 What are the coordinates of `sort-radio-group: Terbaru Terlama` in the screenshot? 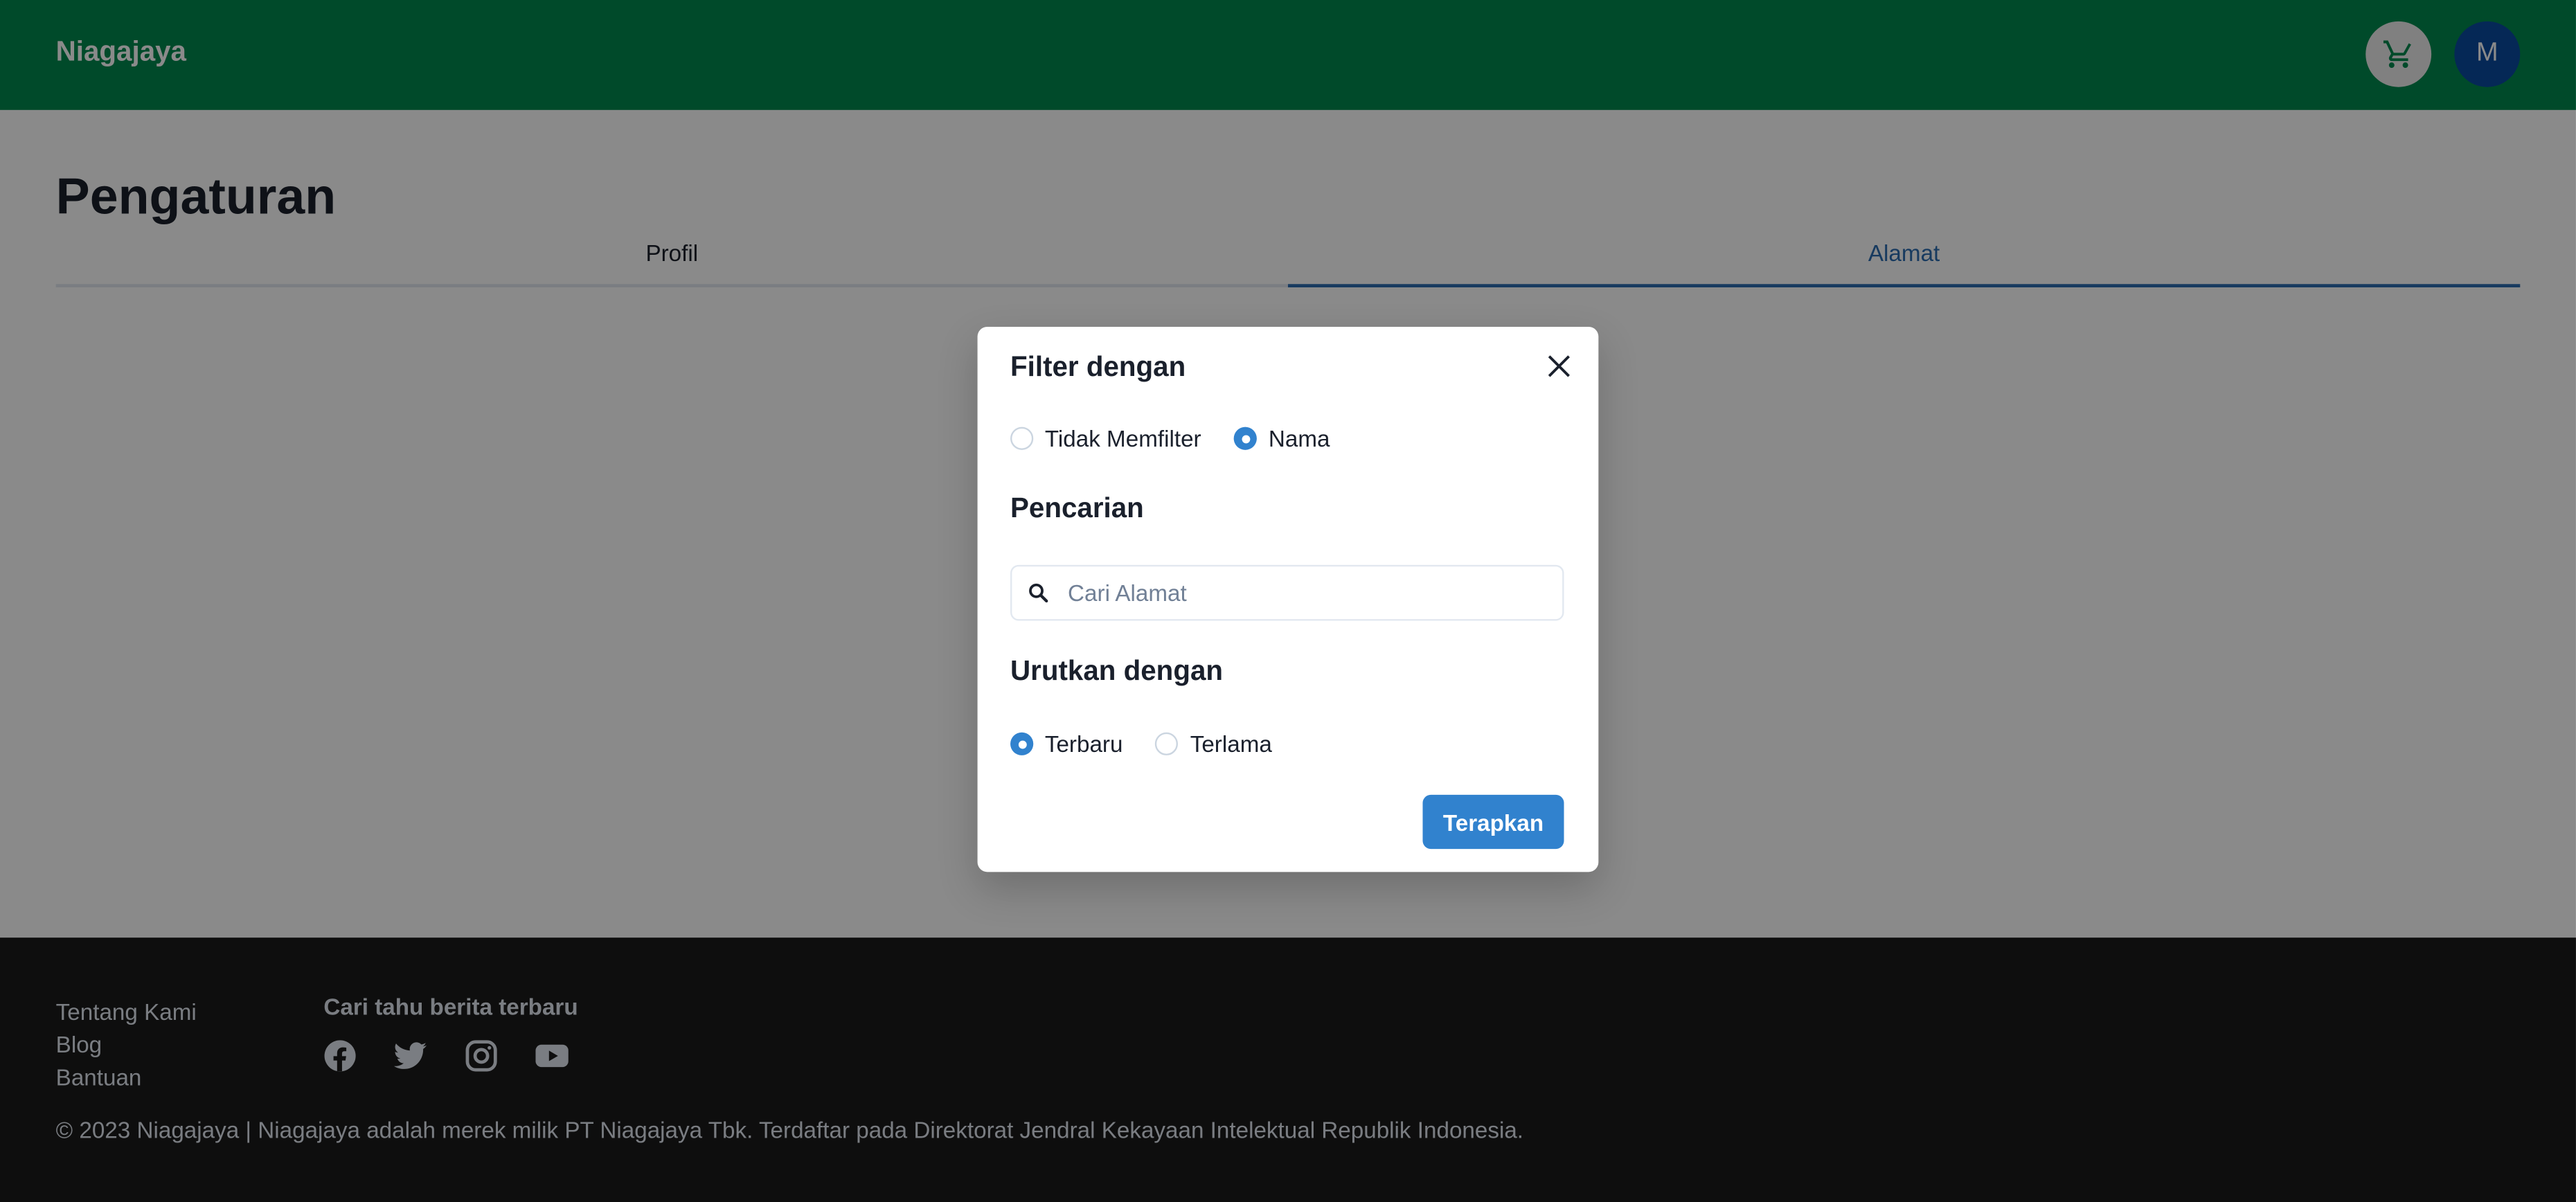 It's located at (1141, 743).